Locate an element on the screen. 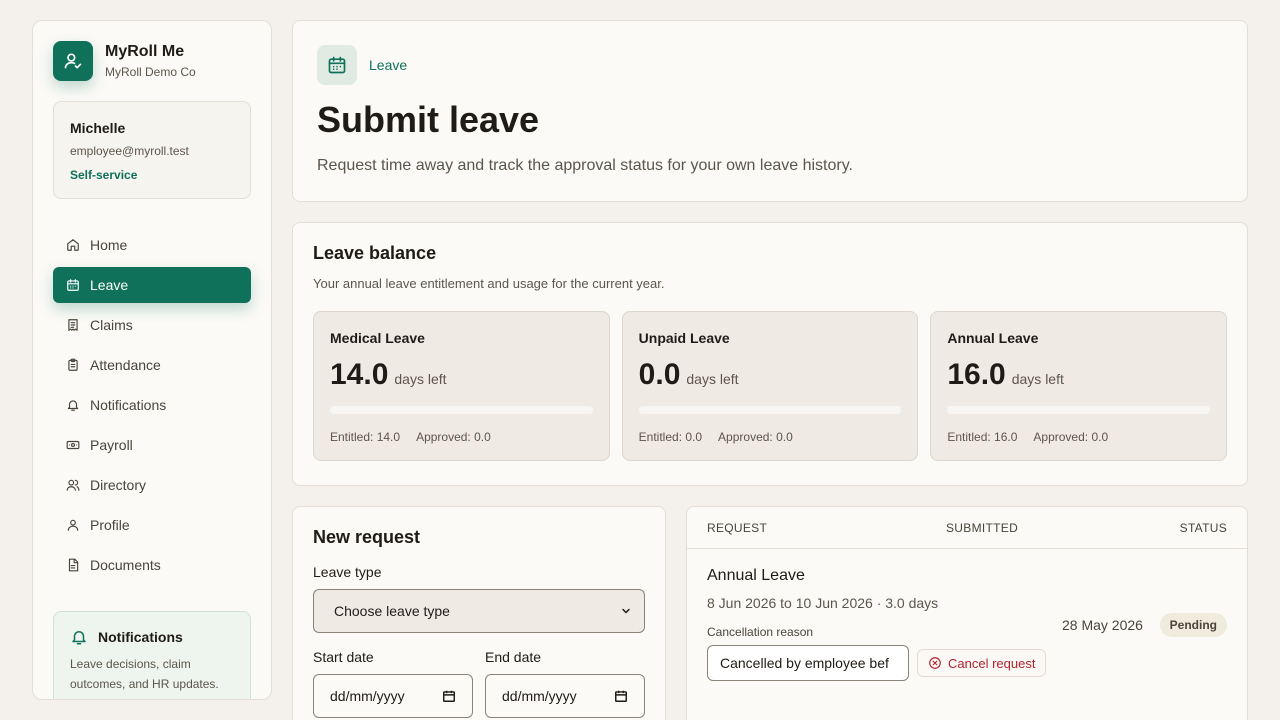 This screenshot has width=1280, height=720. balance-name: Unpaid Leave is located at coordinates (684, 338).